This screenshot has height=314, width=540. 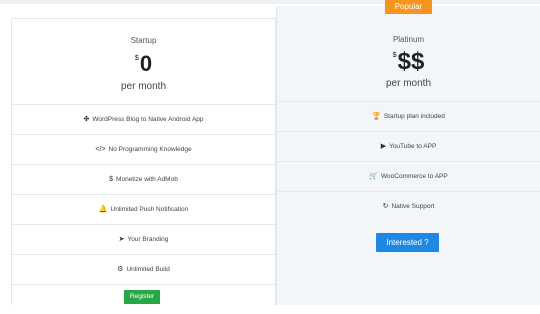 I want to click on startup-plan-header: Startup $0 per month, so click(x=143, y=55).